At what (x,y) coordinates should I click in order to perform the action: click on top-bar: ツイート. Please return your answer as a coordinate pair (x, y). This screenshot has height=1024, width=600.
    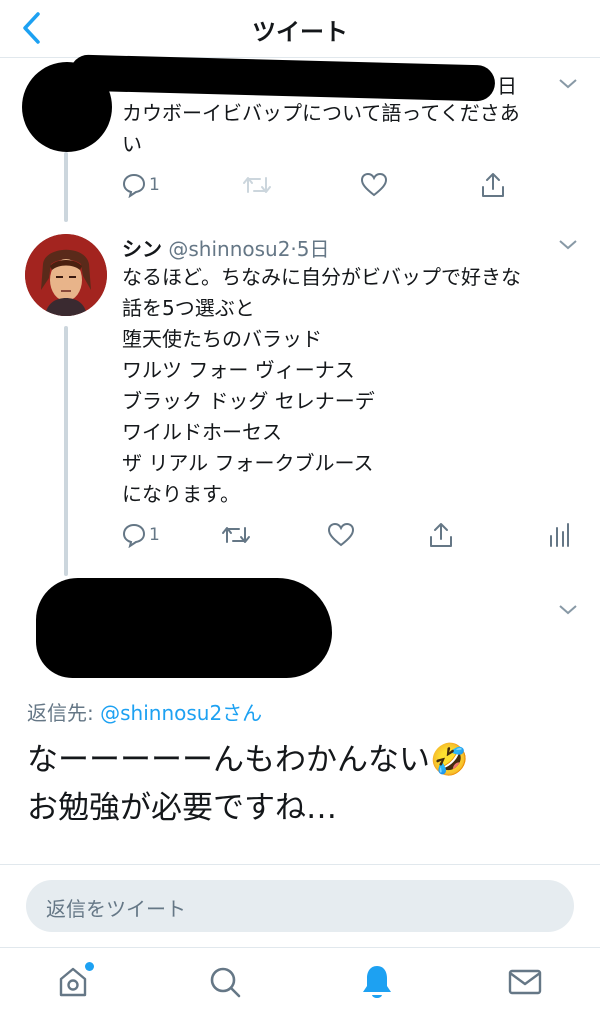
    Looking at the image, I should click on (300, 29).